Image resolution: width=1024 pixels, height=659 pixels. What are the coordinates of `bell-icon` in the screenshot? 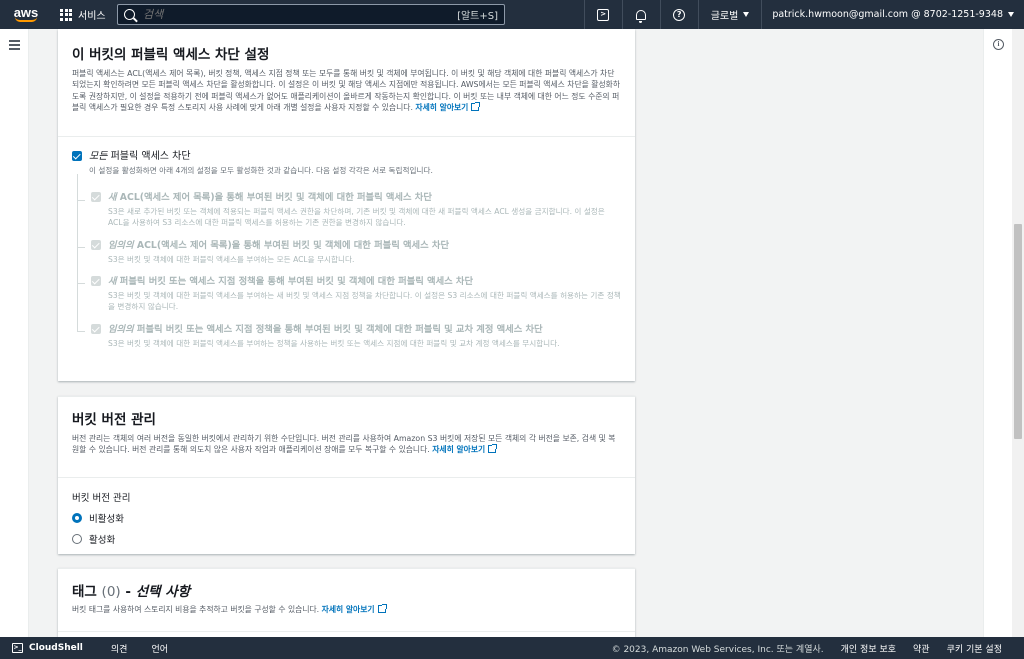 It's located at (641, 16).